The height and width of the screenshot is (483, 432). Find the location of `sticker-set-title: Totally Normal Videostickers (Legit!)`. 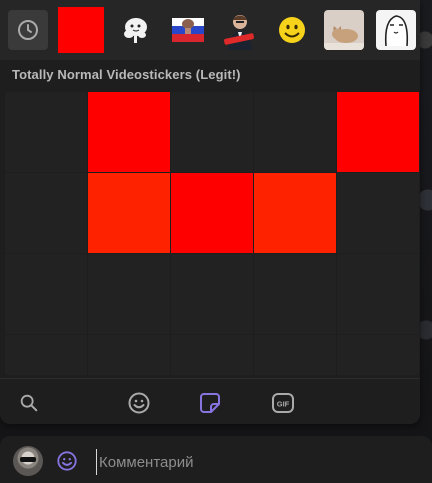

sticker-set-title: Totally Normal Videostickers (Legit!) is located at coordinates (126, 74).